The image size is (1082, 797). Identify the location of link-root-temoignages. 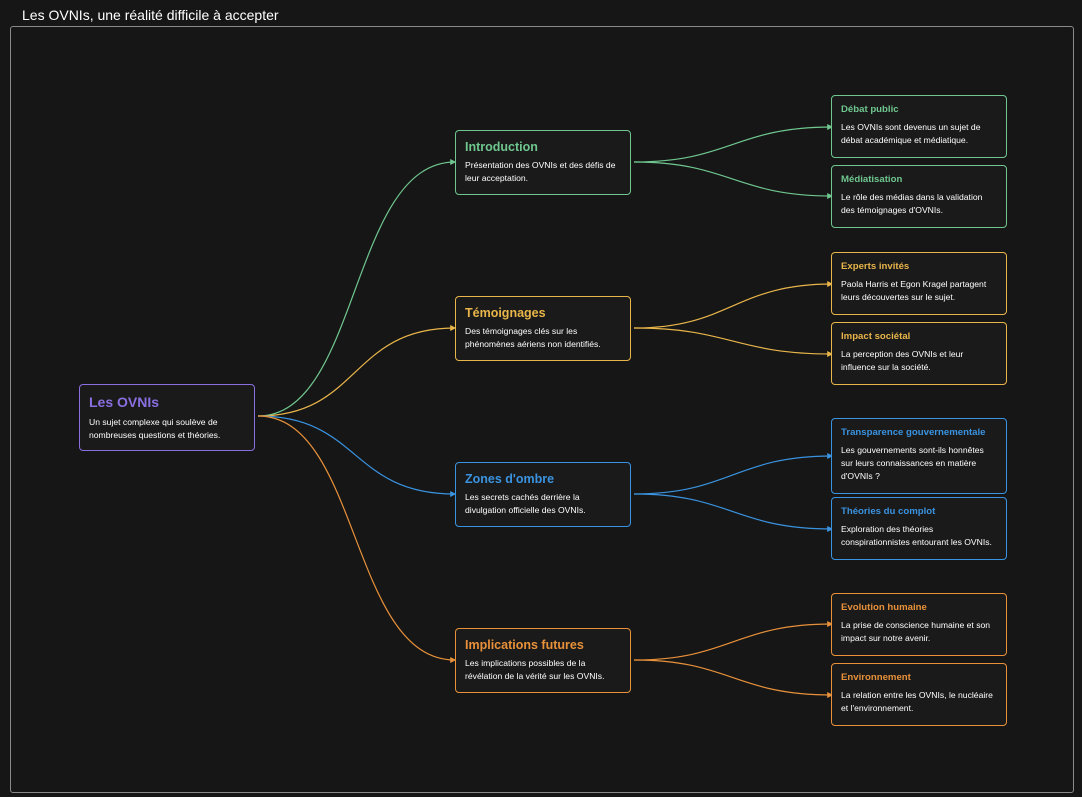
(357, 371).